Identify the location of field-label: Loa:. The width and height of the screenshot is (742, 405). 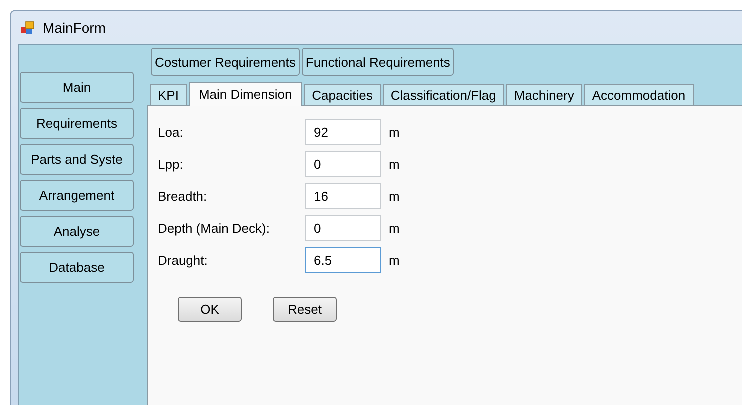
(171, 132).